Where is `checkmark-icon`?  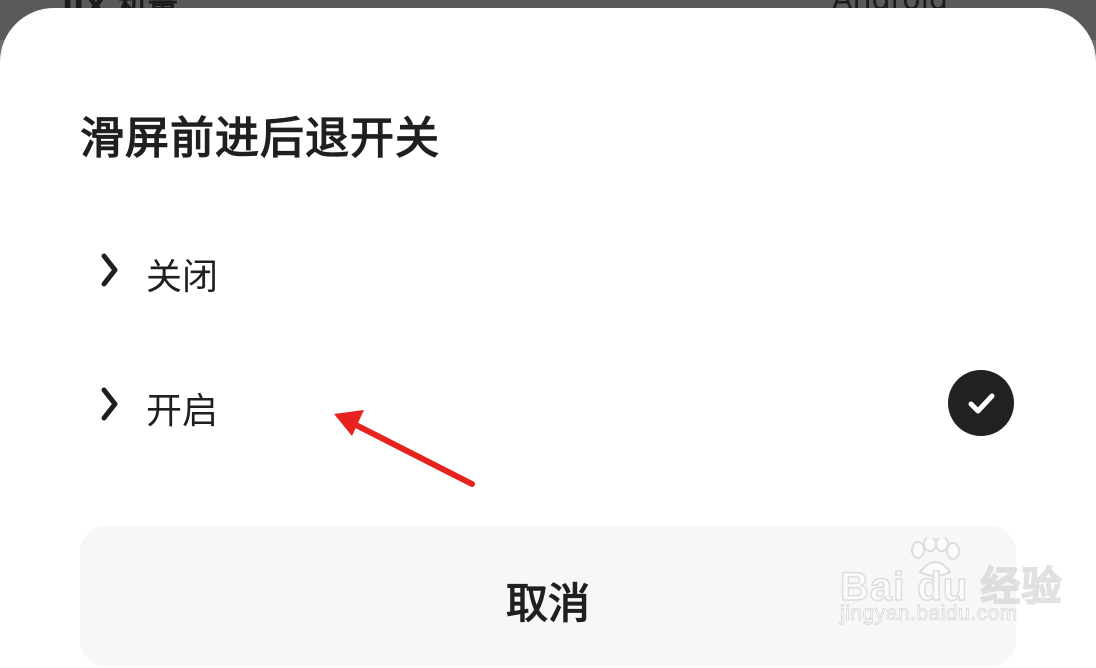
checkmark-icon is located at coordinates (981, 403).